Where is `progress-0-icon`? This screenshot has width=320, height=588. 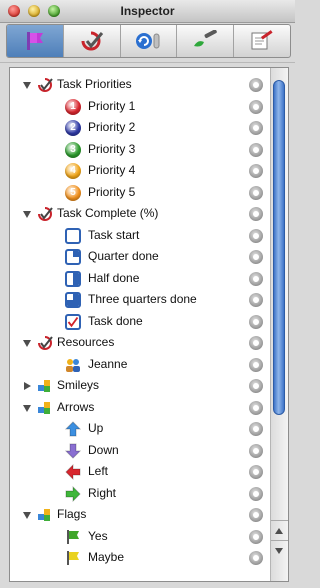
progress-0-icon is located at coordinates (73, 235).